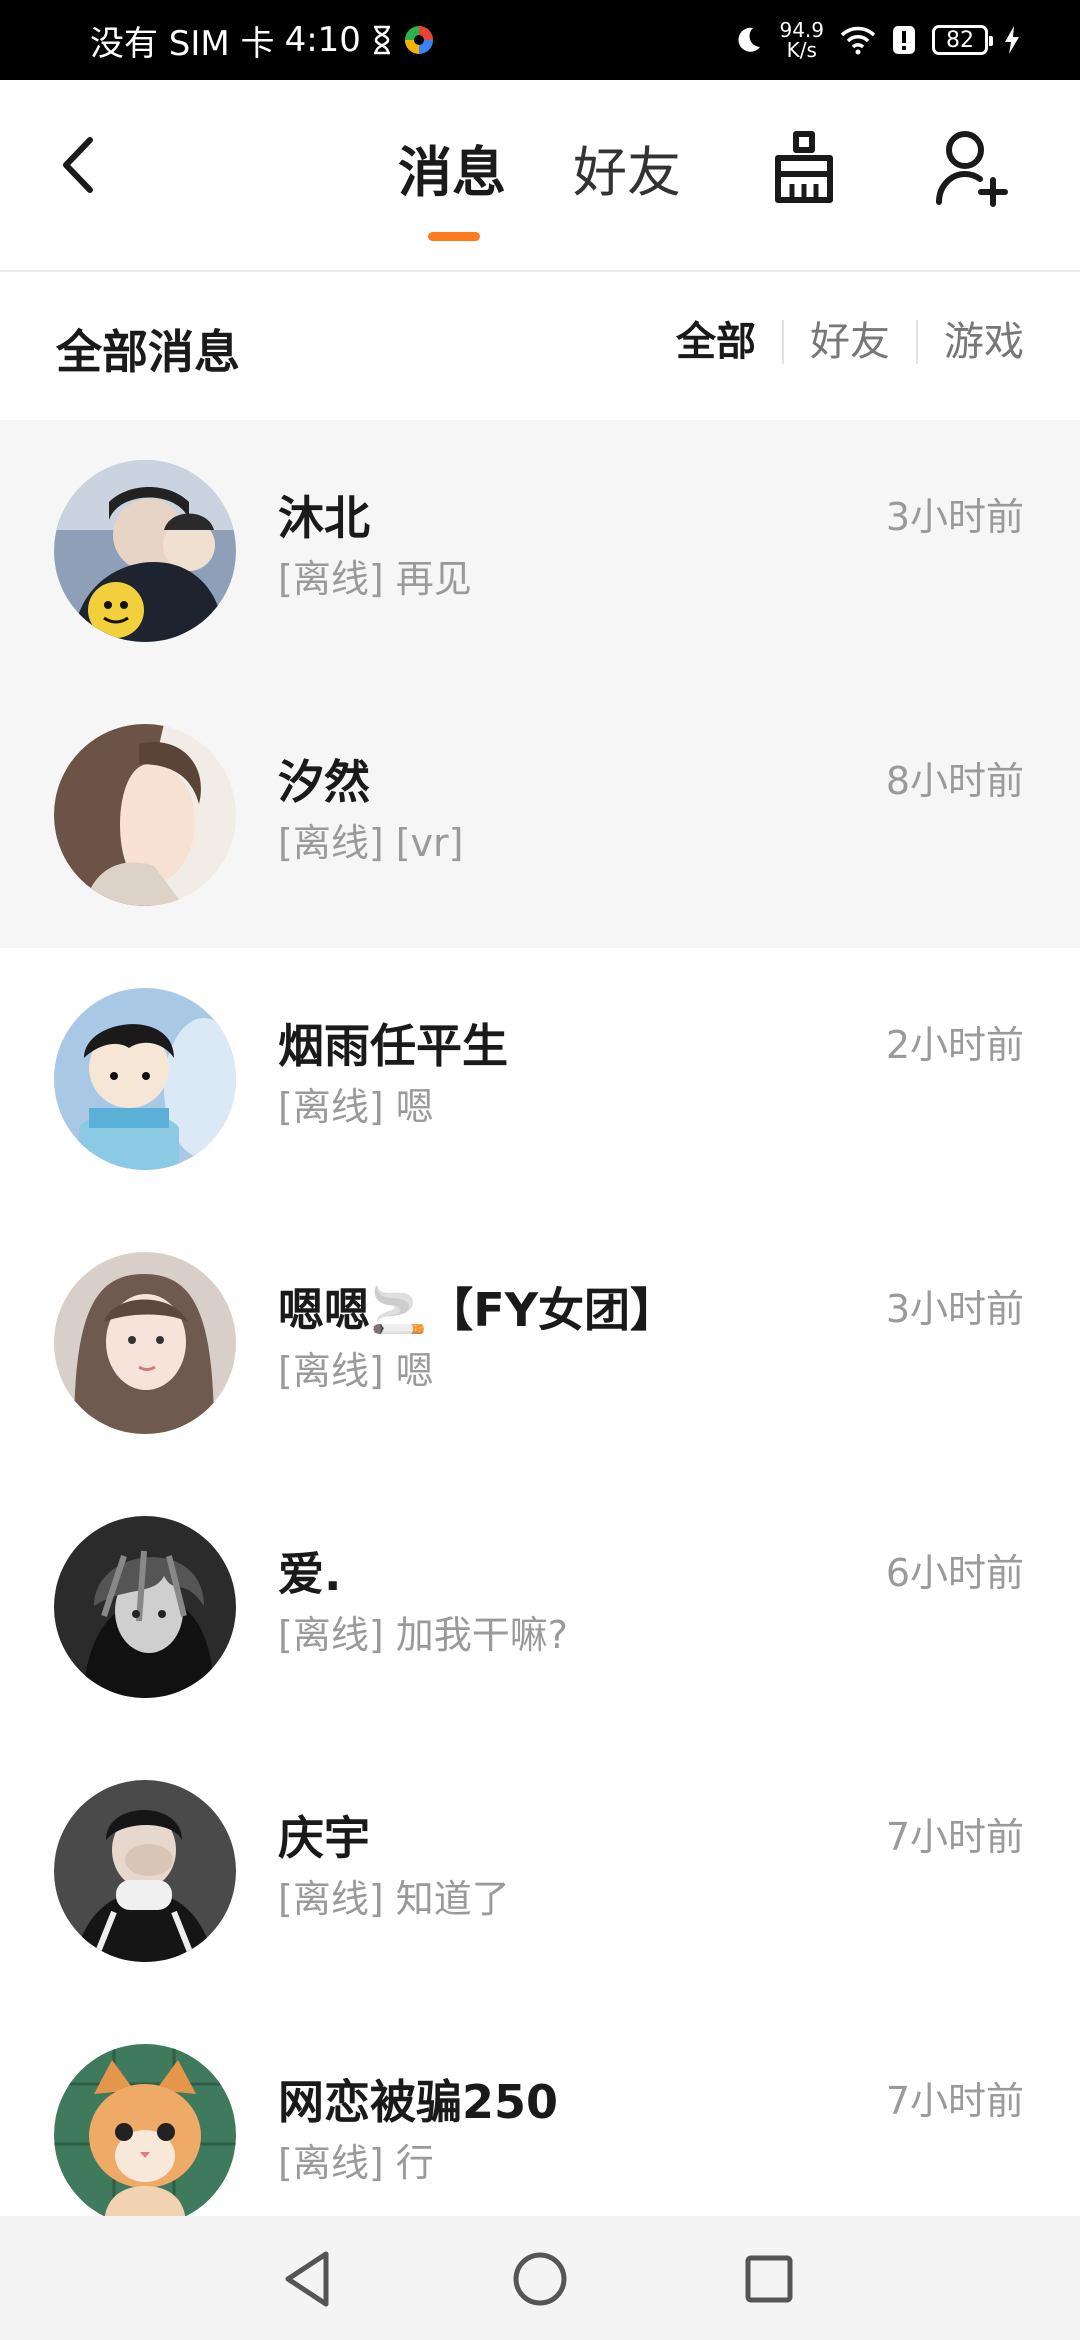 The width and height of the screenshot is (1080, 2340). I want to click on app-notification-icon, so click(418, 40).